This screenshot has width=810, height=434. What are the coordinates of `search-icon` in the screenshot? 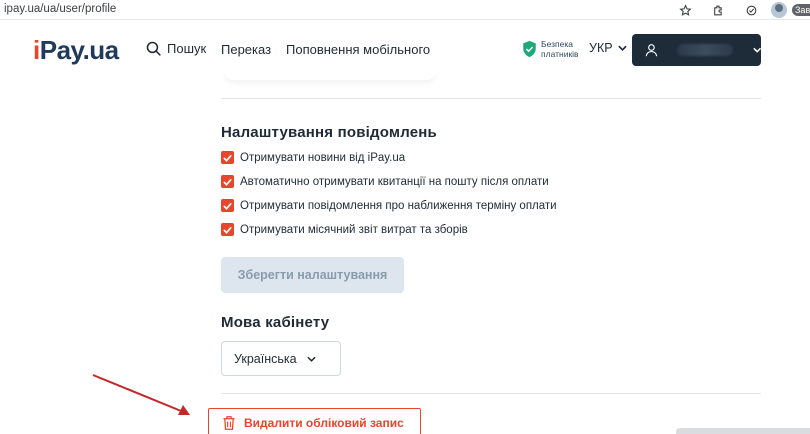 It's located at (153, 48).